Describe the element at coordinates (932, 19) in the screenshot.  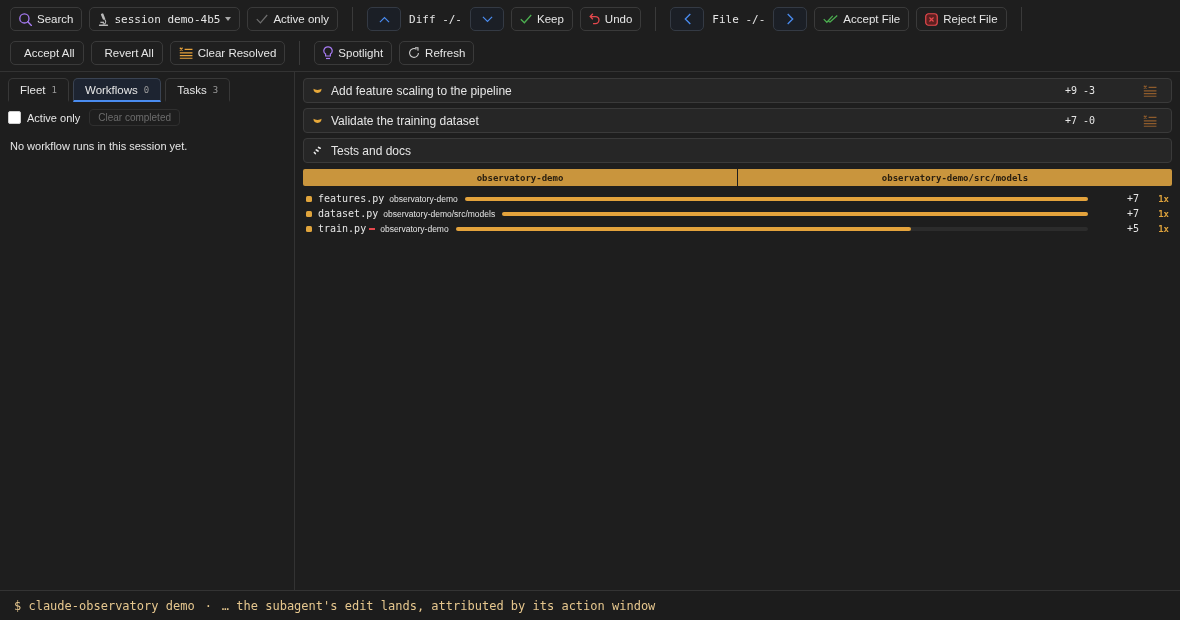
I see `close-box-icon` at that location.